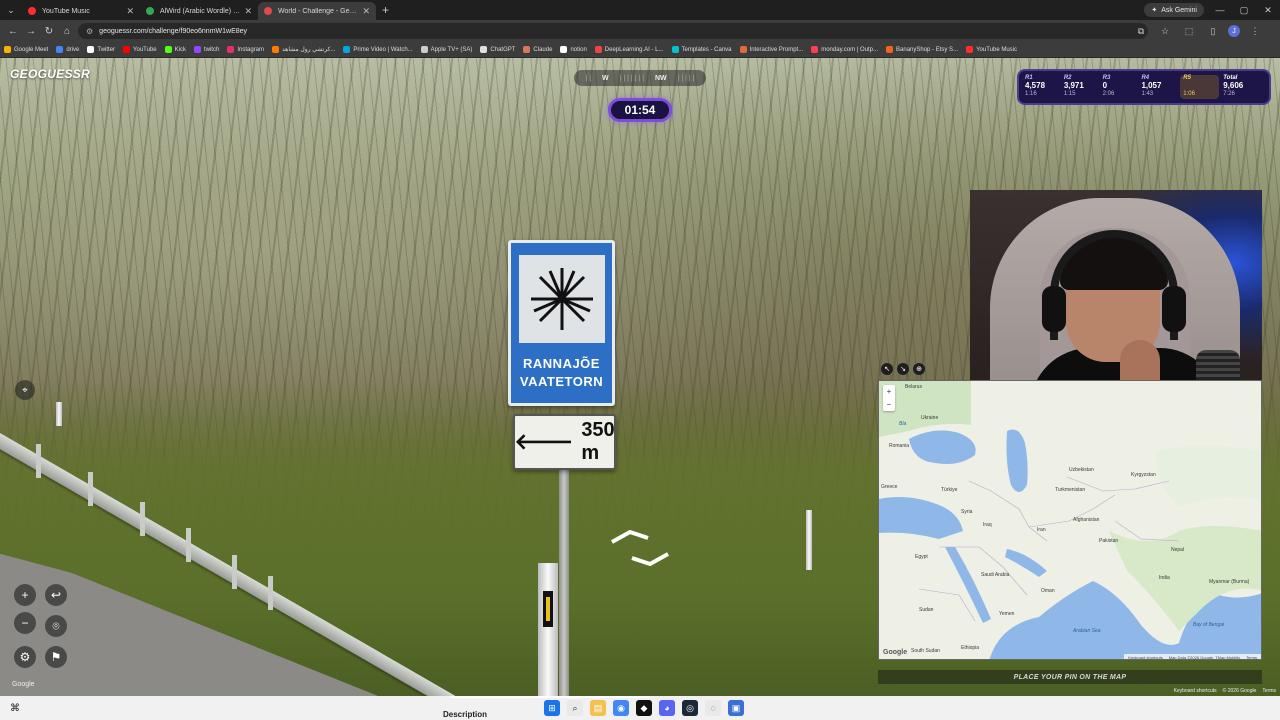  Describe the element at coordinates (1035, 85) in the screenshot. I see `round-points: 4,578` at that location.